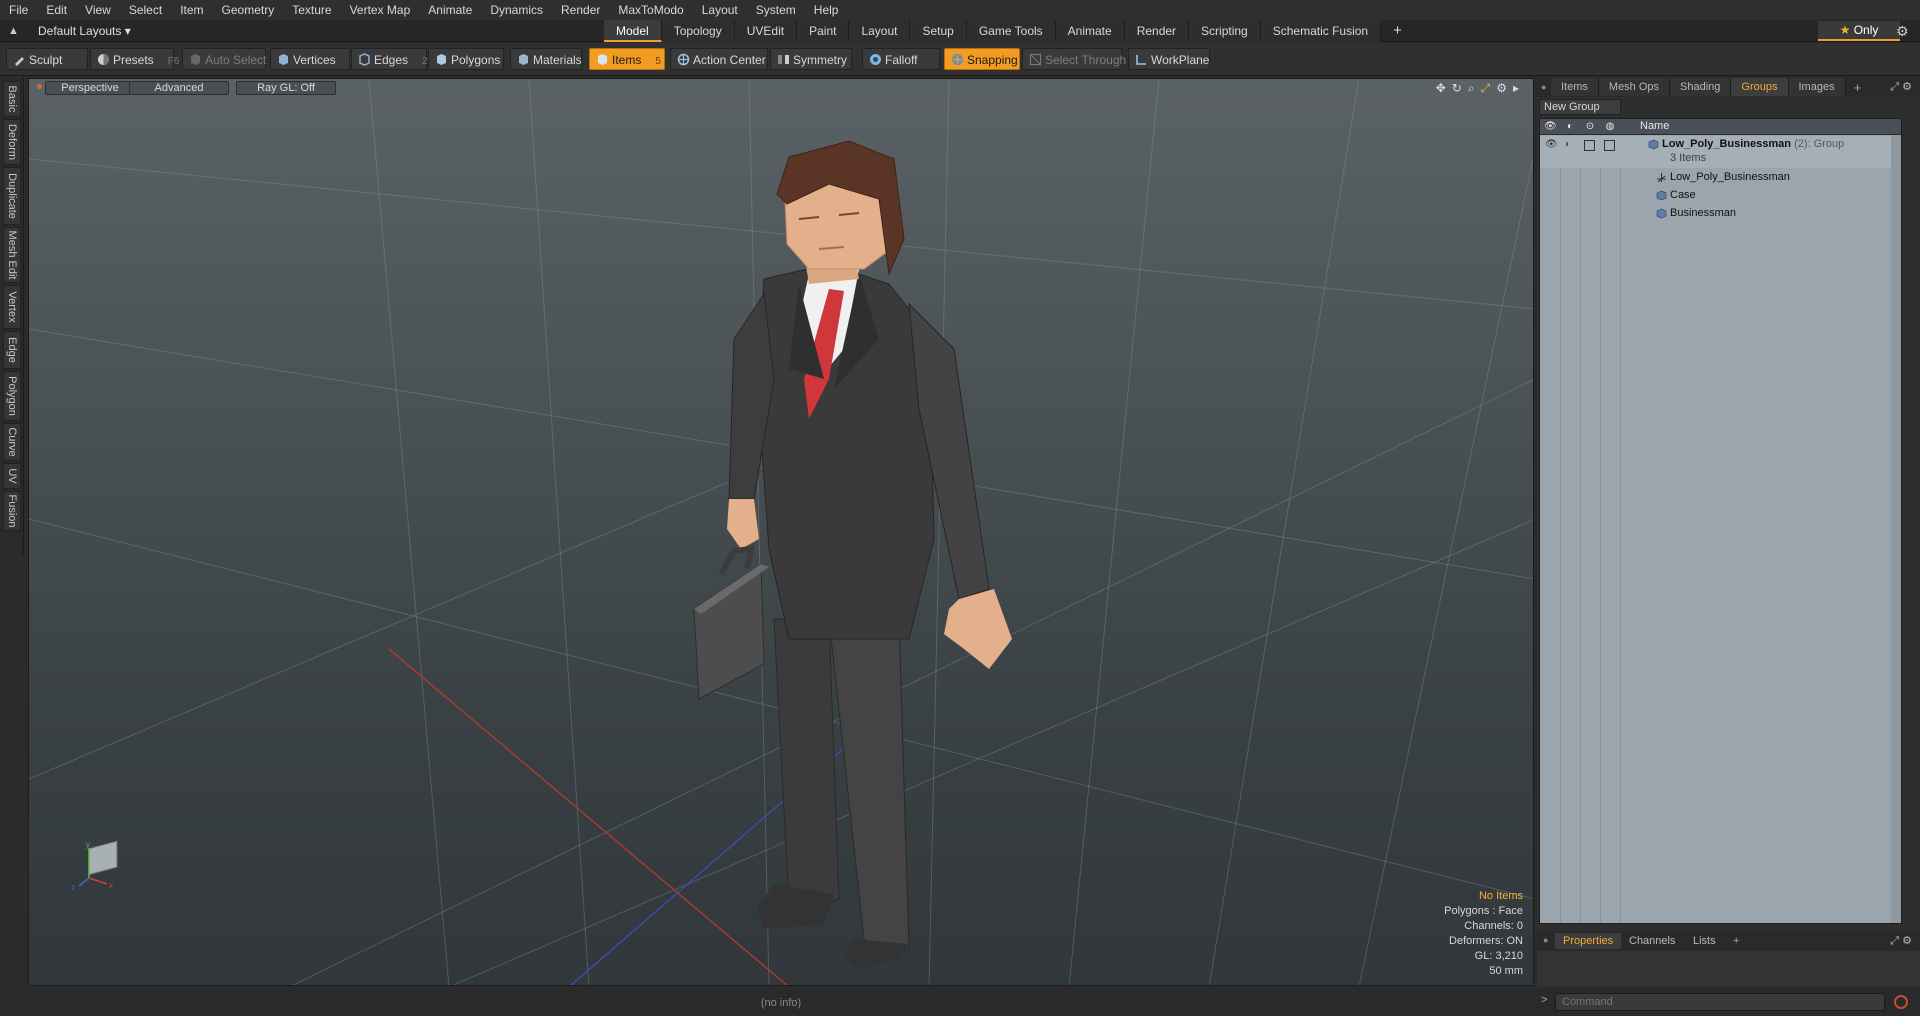 The image size is (1920, 1016). Describe the element at coordinates (18, 10) in the screenshot. I see `menu-file: File` at that location.